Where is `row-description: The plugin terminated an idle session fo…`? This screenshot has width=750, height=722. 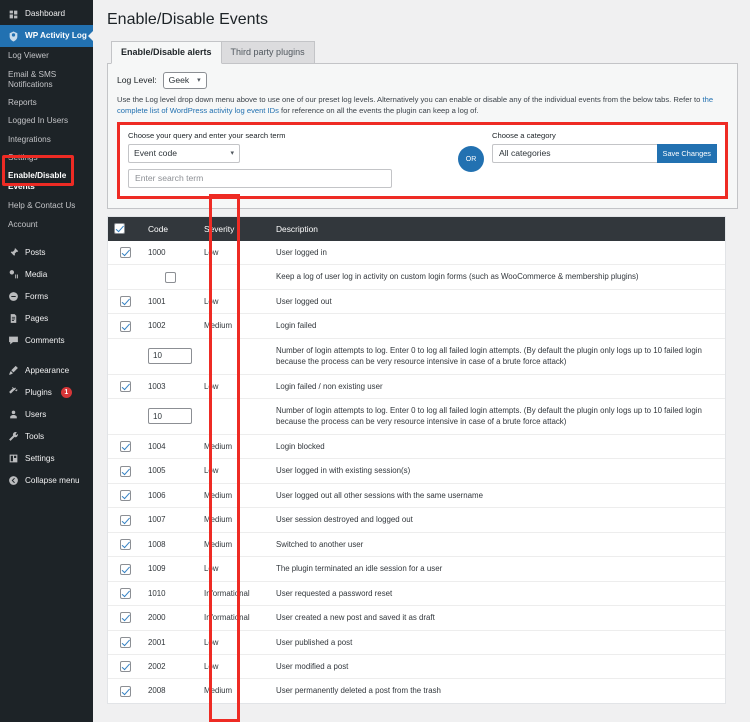 row-description: The plugin terminated an idle session fo… is located at coordinates (497, 569).